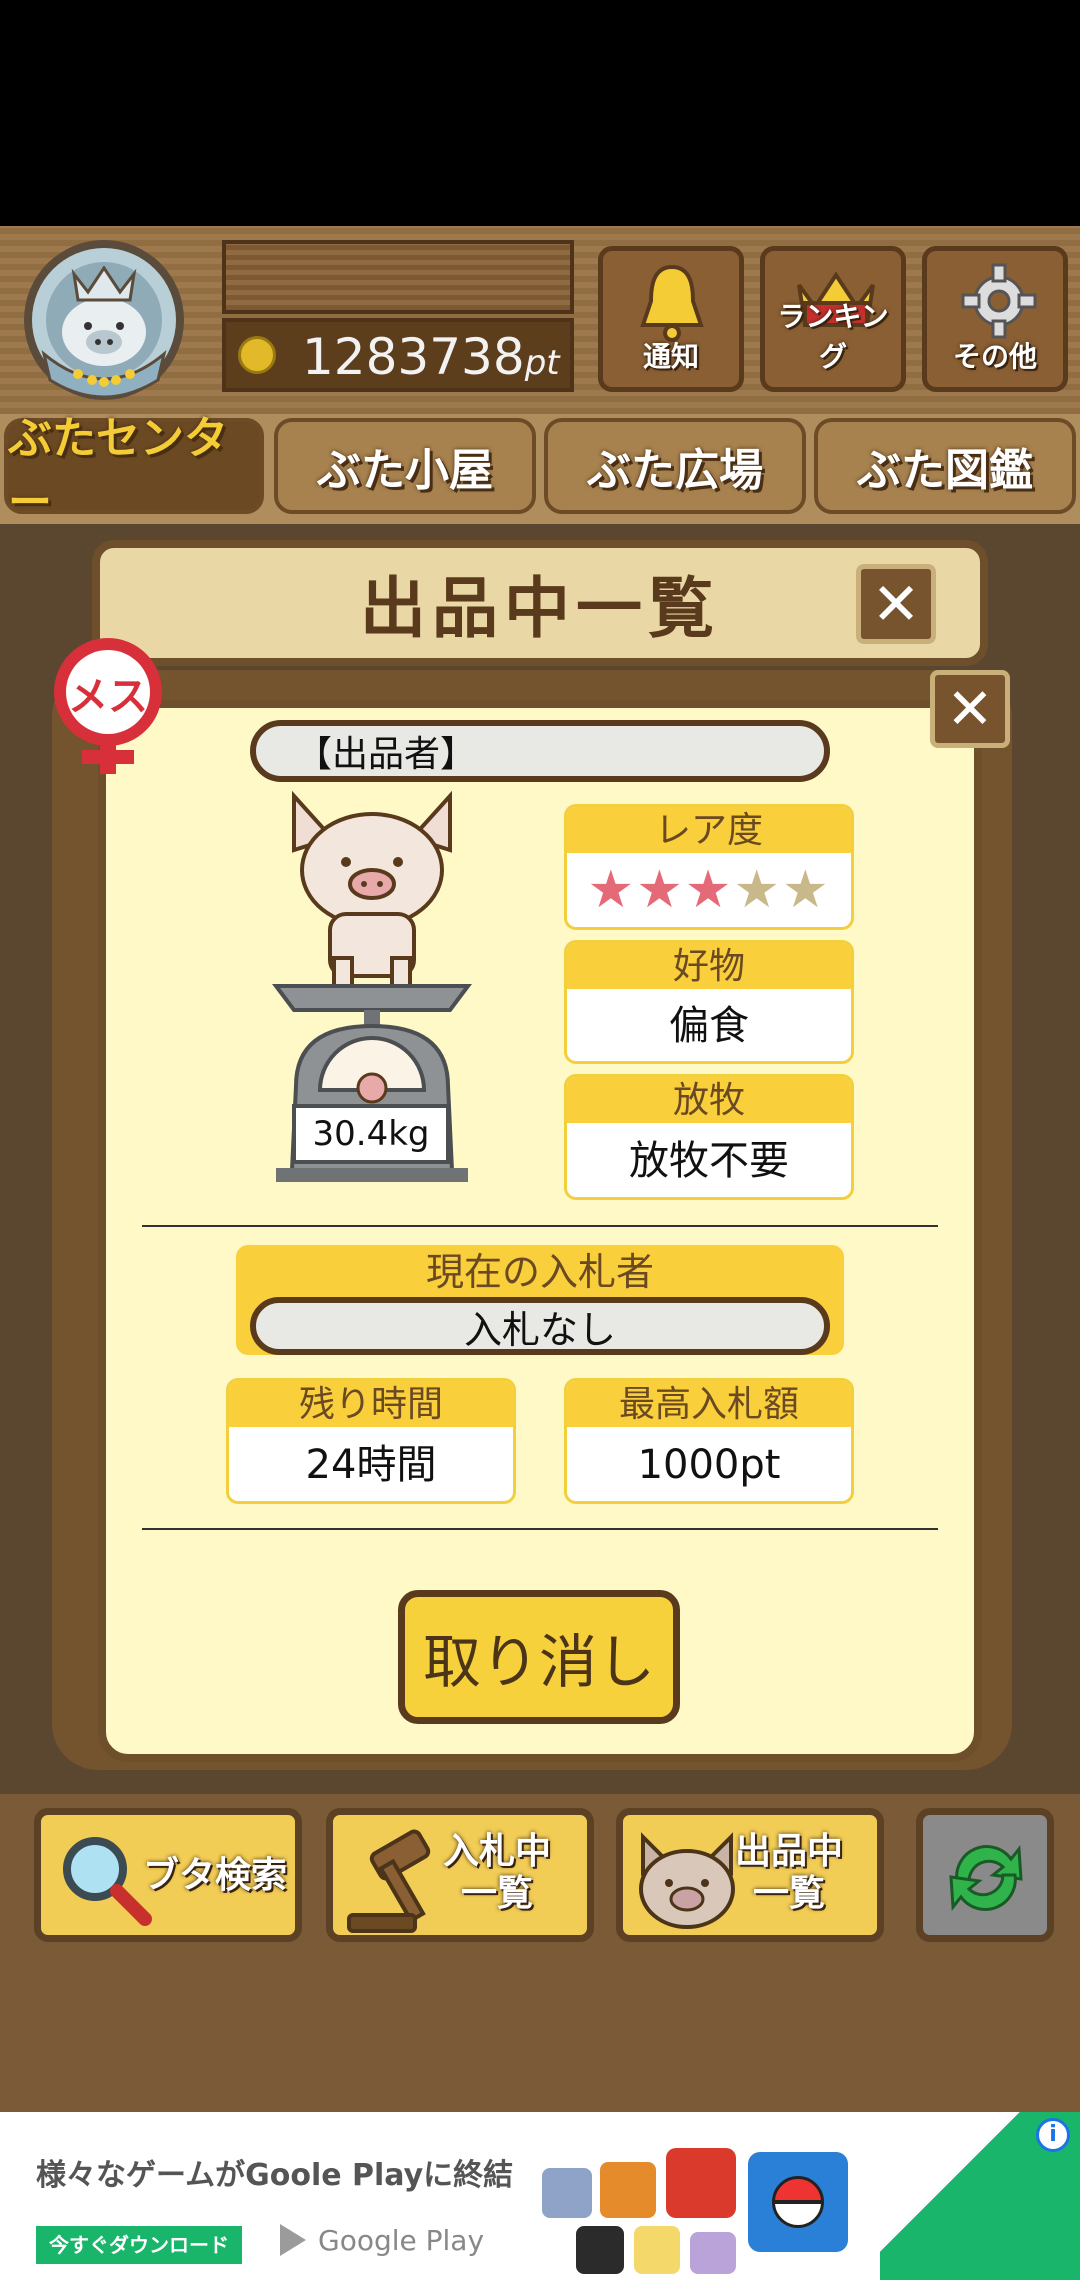 This screenshot has height=2280, width=1080. I want to click on current-bidder-label: 現在の入札者, so click(539, 1272).